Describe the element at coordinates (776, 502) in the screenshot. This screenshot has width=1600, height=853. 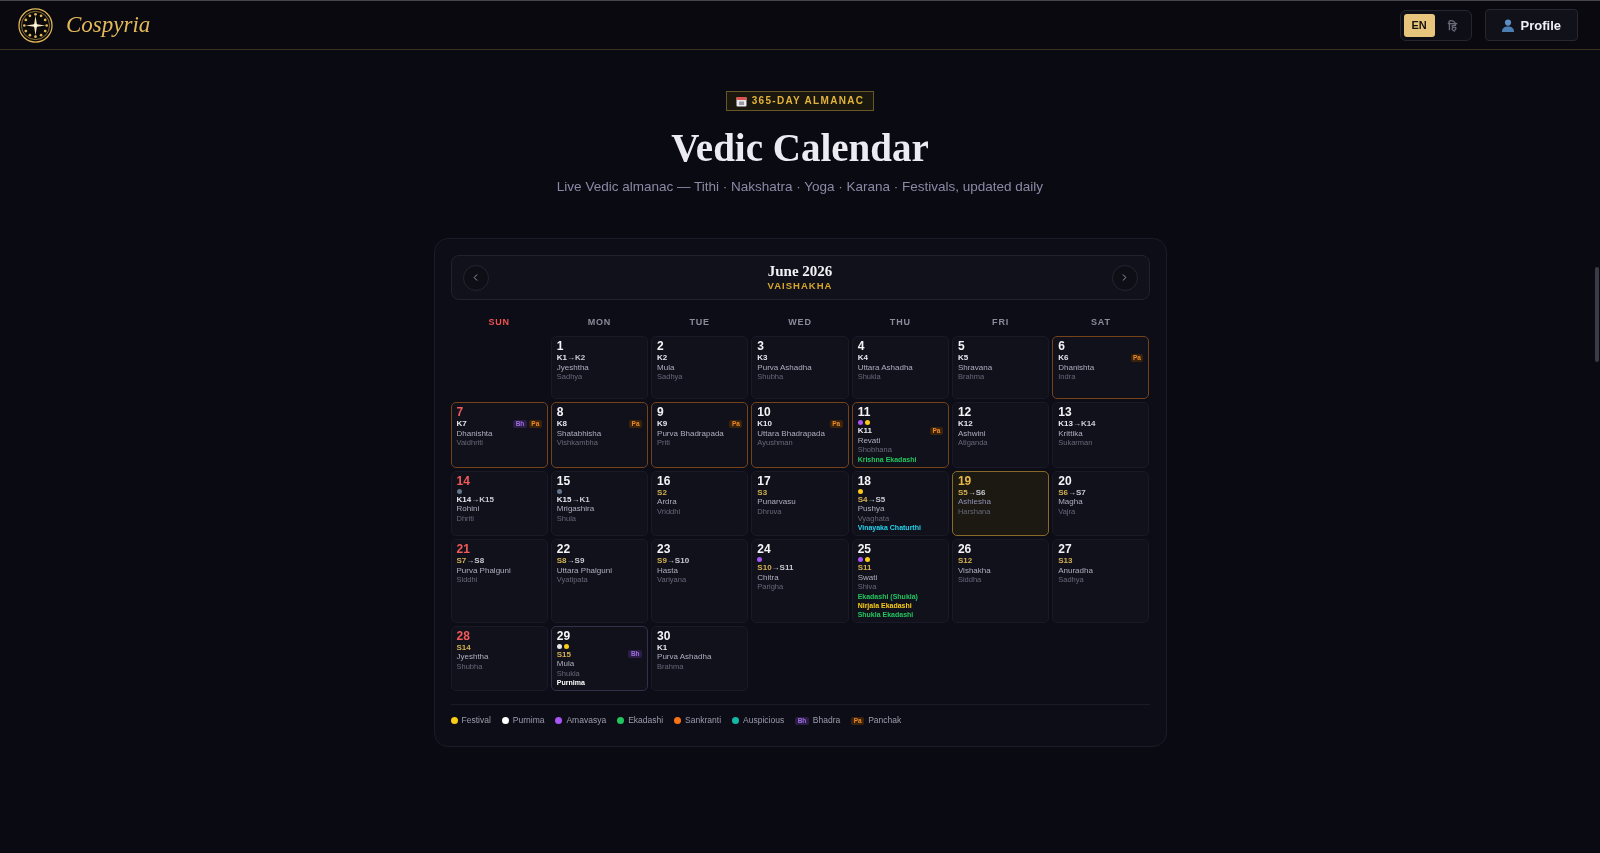
I see `nakshatra-text: Punarvasu` at that location.